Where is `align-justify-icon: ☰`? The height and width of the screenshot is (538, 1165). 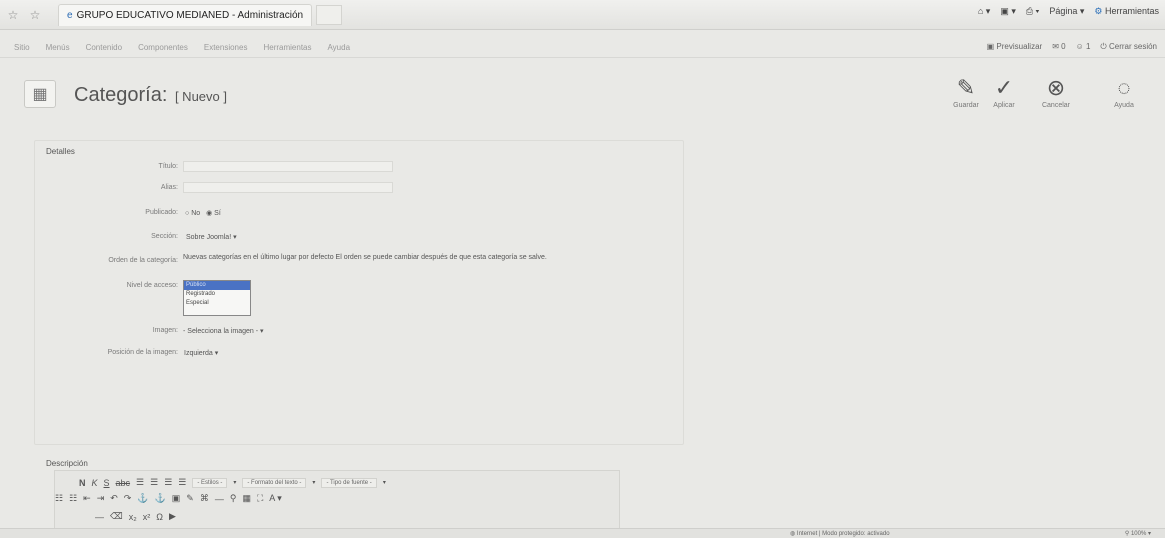
align-justify-icon: ☰ is located at coordinates (182, 482).